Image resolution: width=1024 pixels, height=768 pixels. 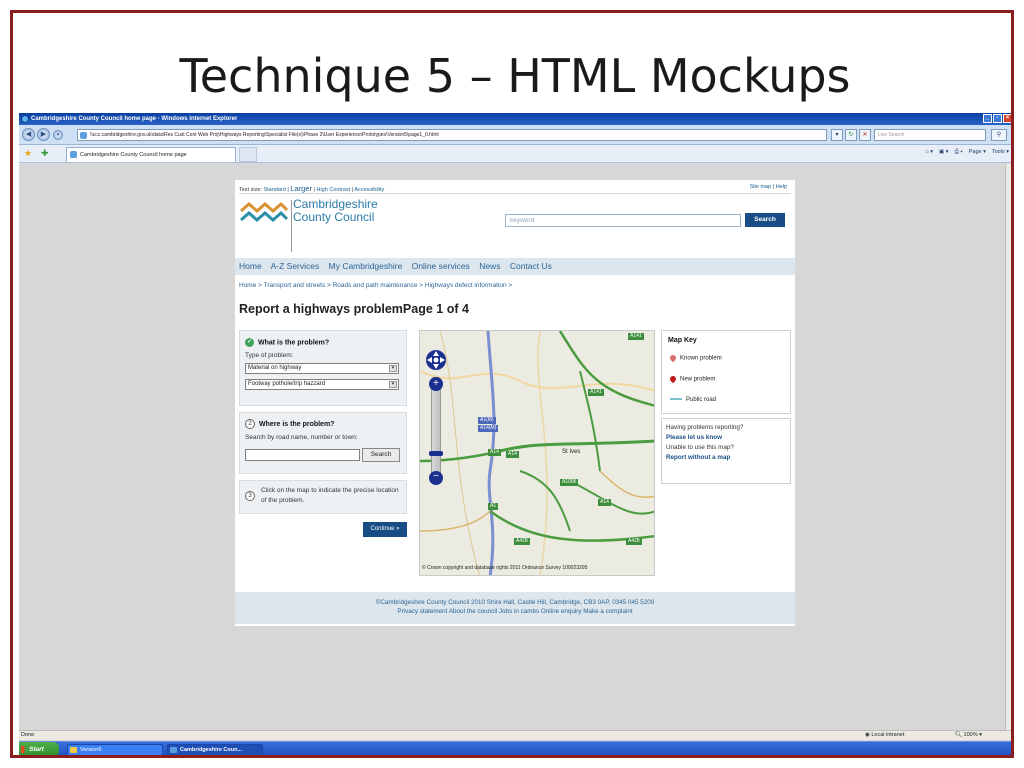 I want to click on taskbar-item-folder: Version5, so click(x=115, y=749).